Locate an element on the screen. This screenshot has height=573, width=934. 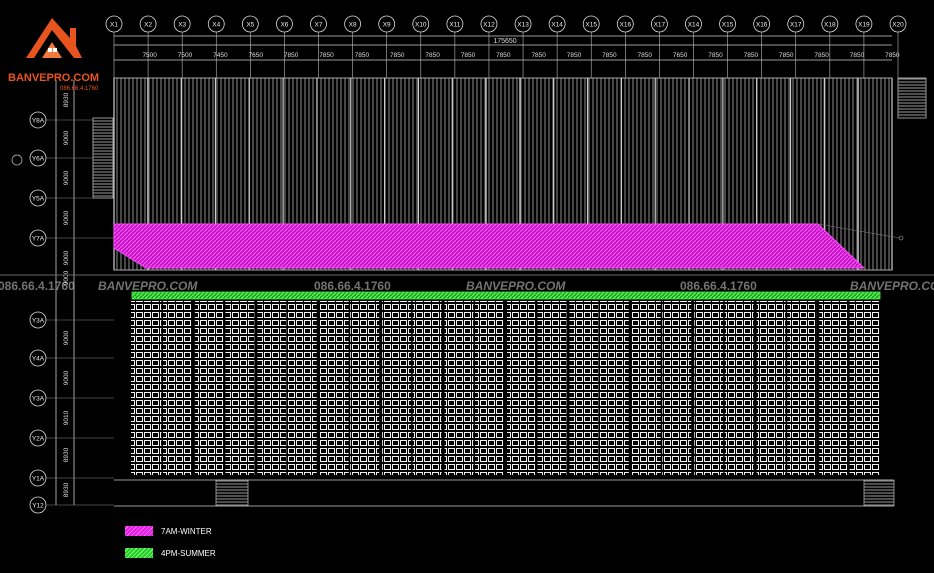
grid-y-label: Y8A is located at coordinates (38, 121).